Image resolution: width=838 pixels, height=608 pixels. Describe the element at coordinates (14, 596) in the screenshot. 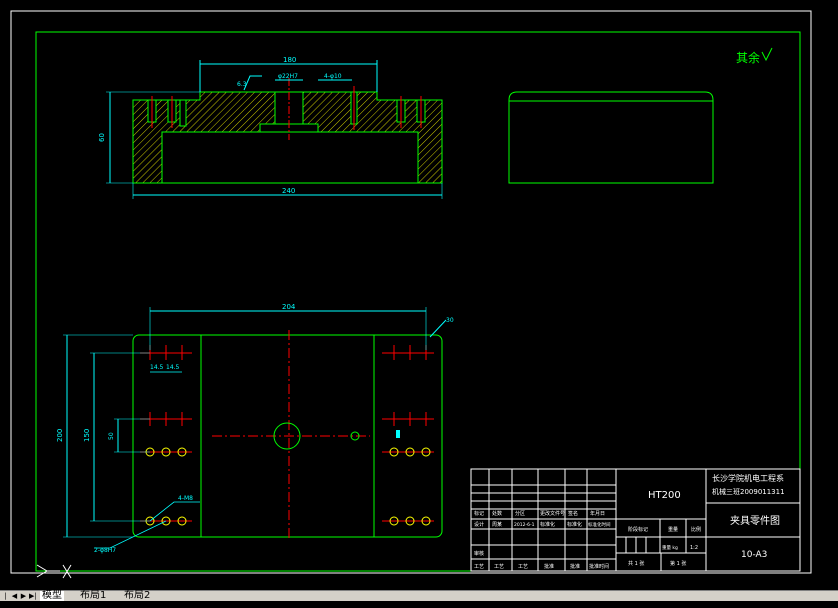

I see `prev-tab-icon: ◀` at that location.